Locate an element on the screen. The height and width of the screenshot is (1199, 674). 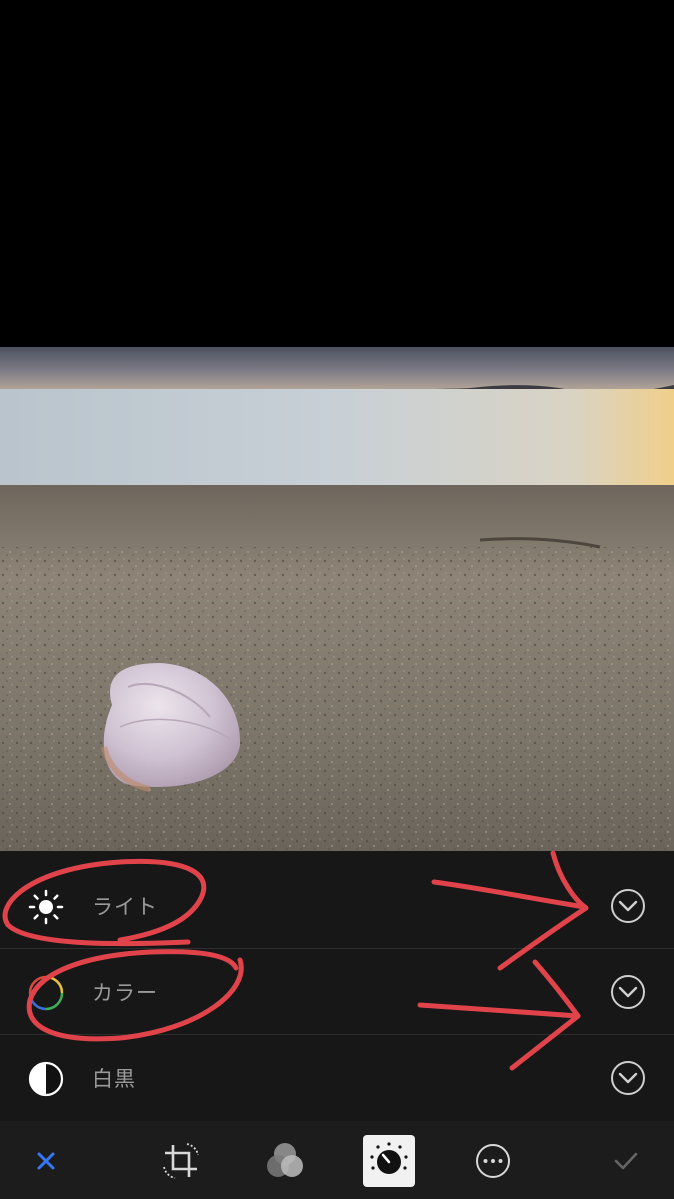
adjust-dial-icon is located at coordinates (389, 1158).